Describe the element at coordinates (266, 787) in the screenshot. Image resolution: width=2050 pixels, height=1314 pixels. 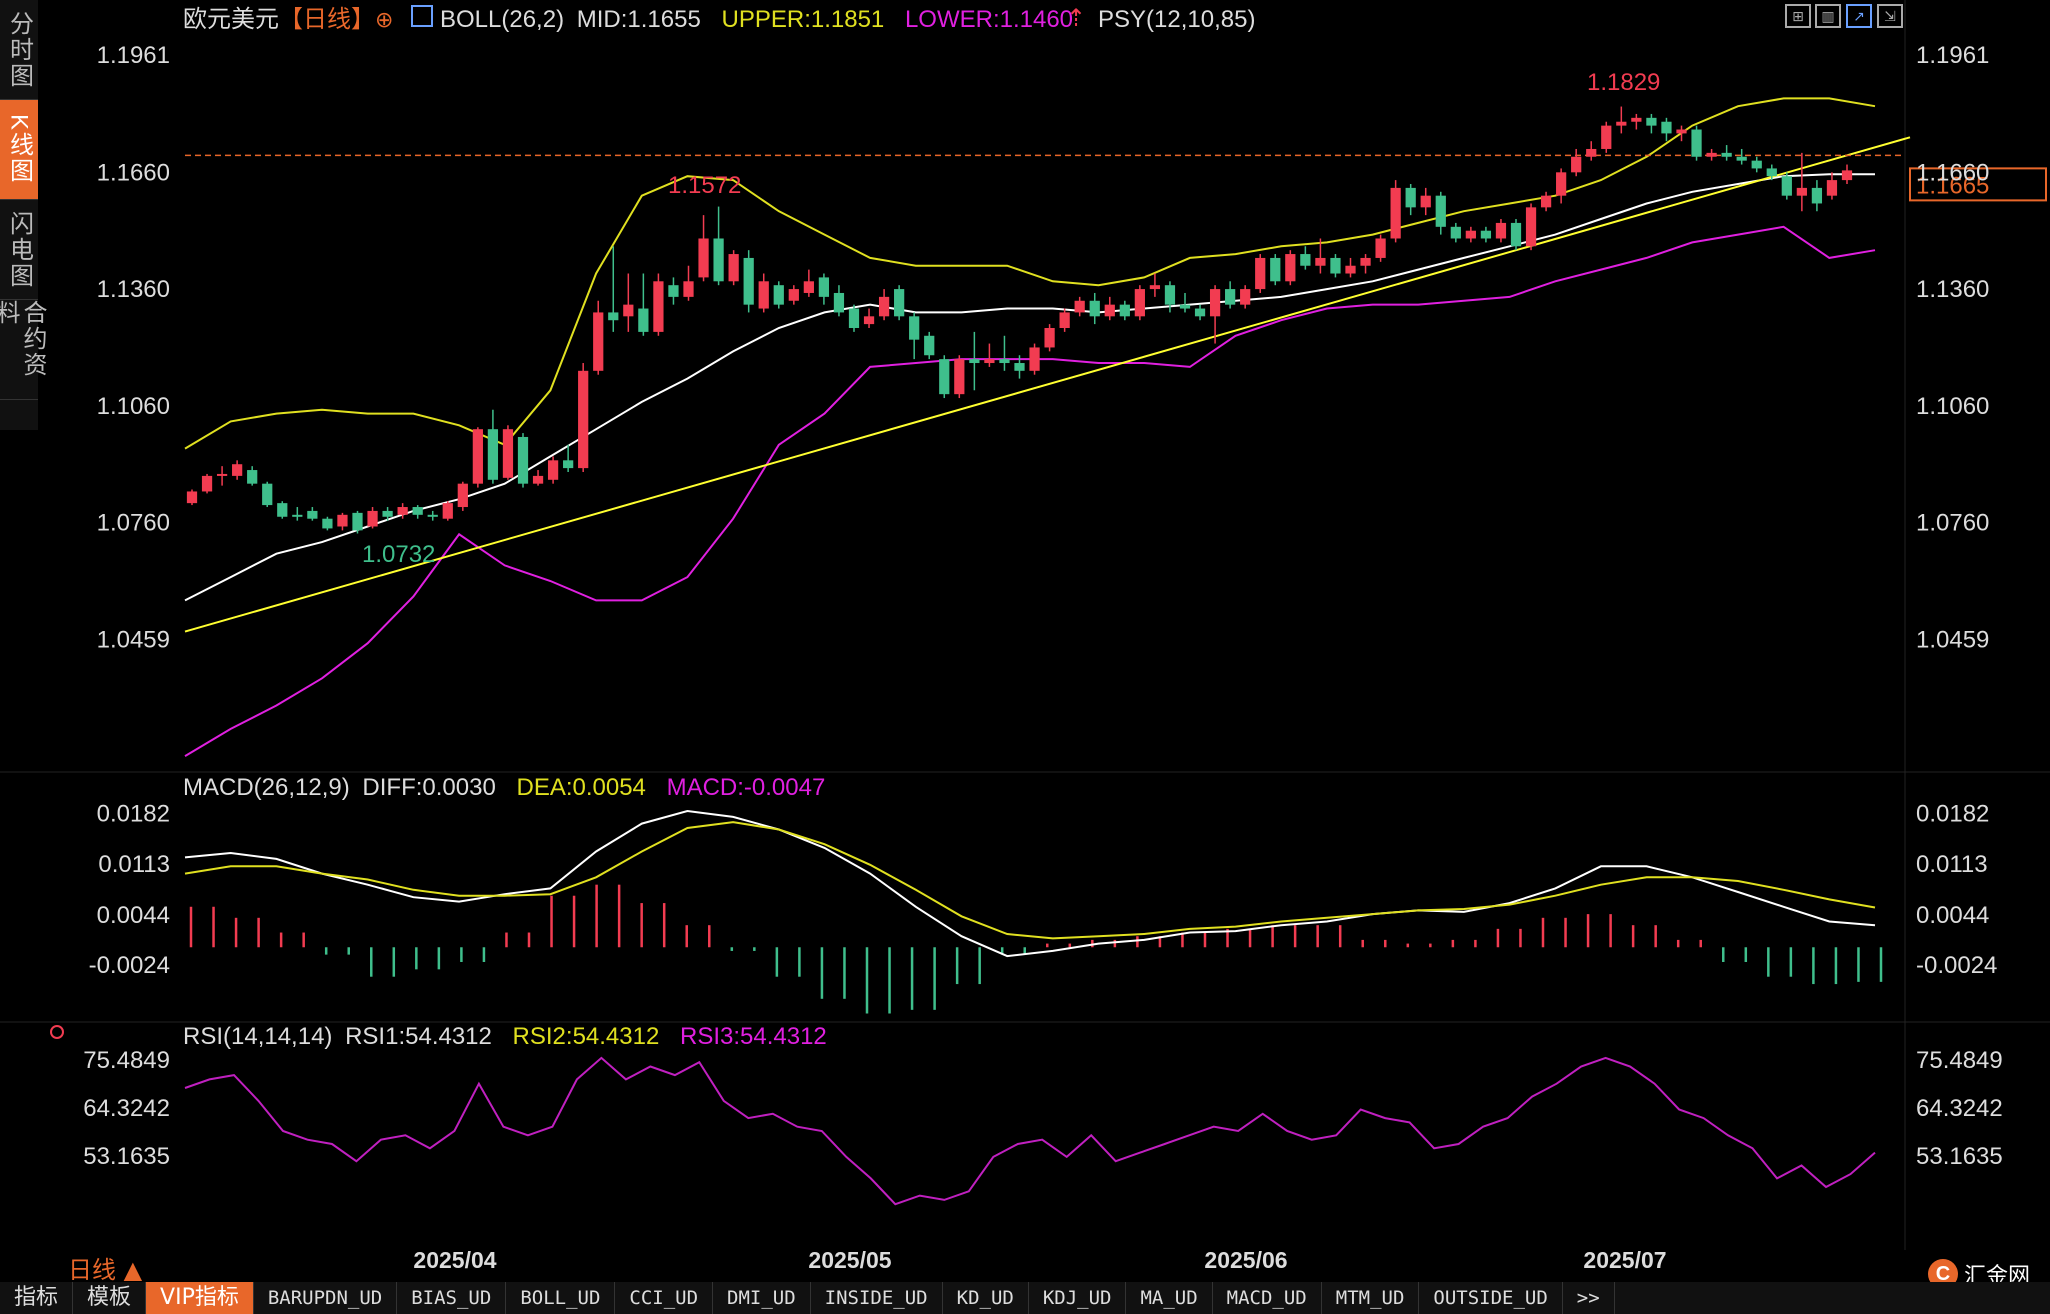
I see `macd-label: MACD(26,12,9)` at that location.